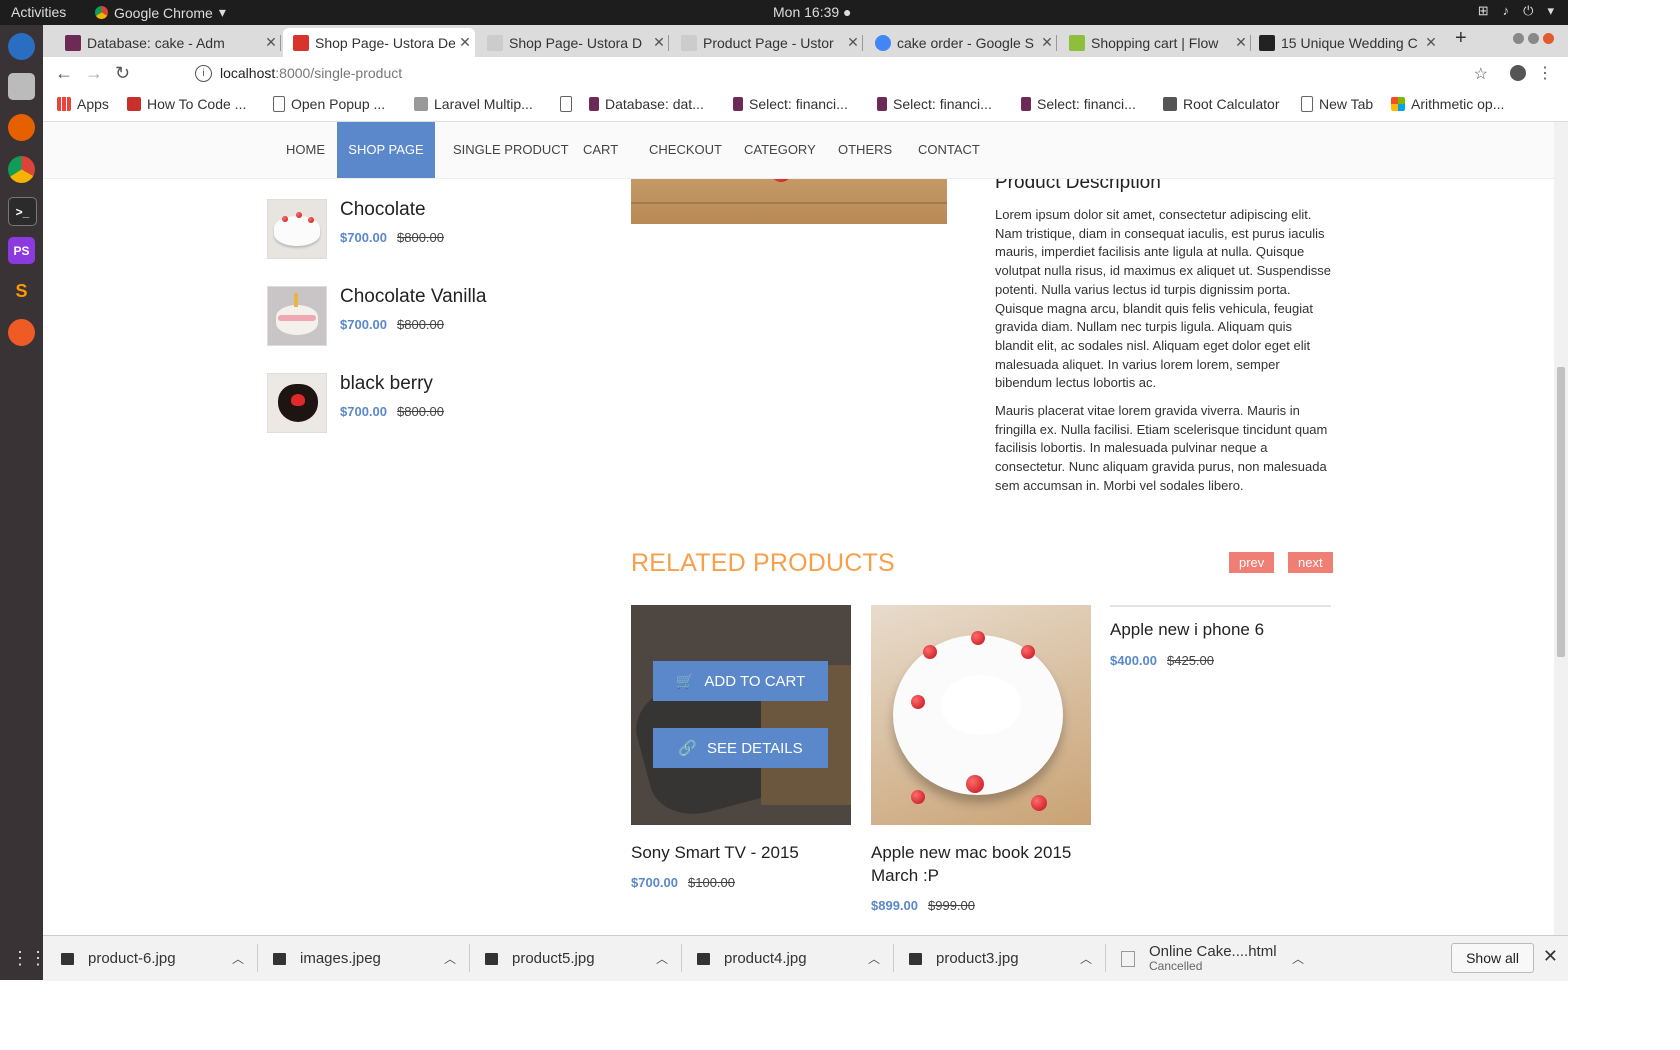 The image size is (1680, 1050). Describe the element at coordinates (1221, 104) in the screenshot. I see `bookmark-item: Root Calculator` at that location.